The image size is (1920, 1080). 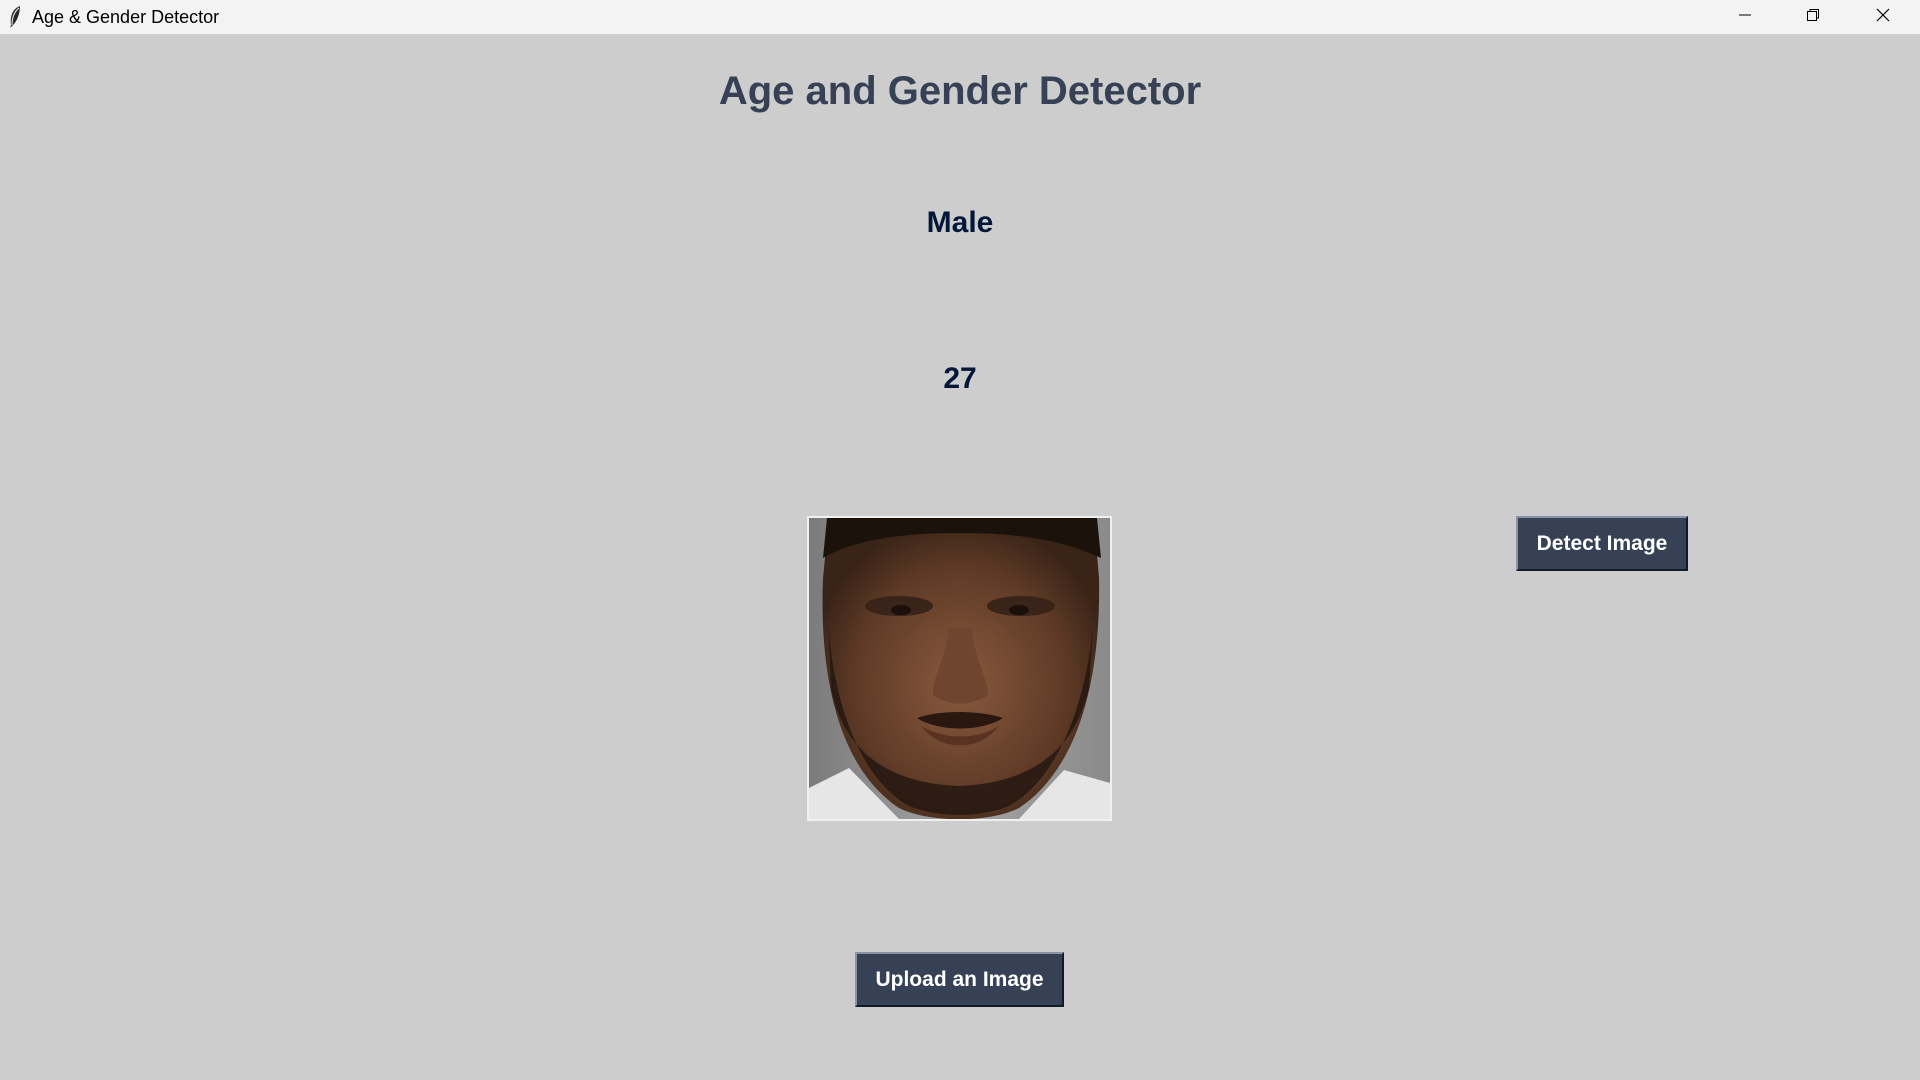 I want to click on close-icon, so click(x=1883, y=17).